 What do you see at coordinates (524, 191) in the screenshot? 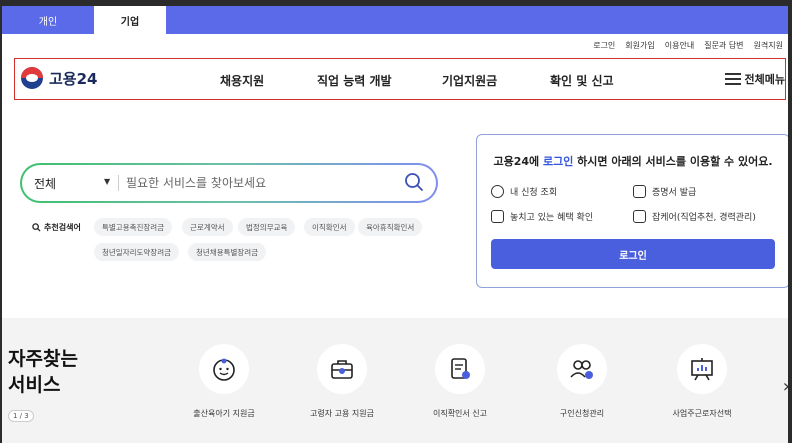
I see `my-application-item: 내 신청 조회` at bounding box center [524, 191].